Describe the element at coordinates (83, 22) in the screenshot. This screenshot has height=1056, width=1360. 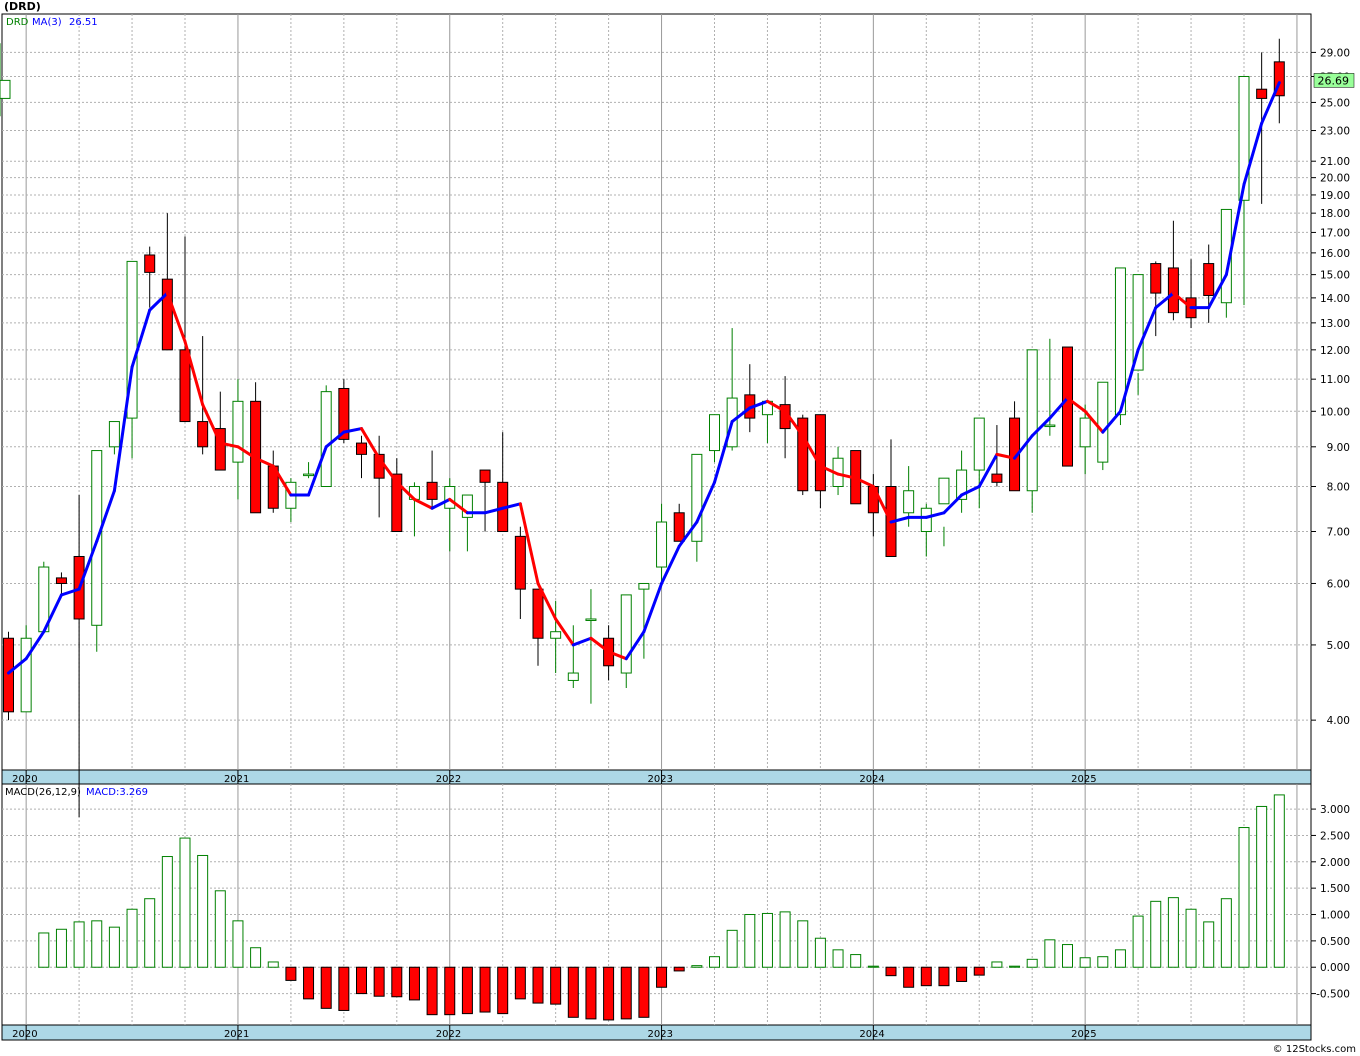
I see `price-legend-ma-value: 26.51` at that location.